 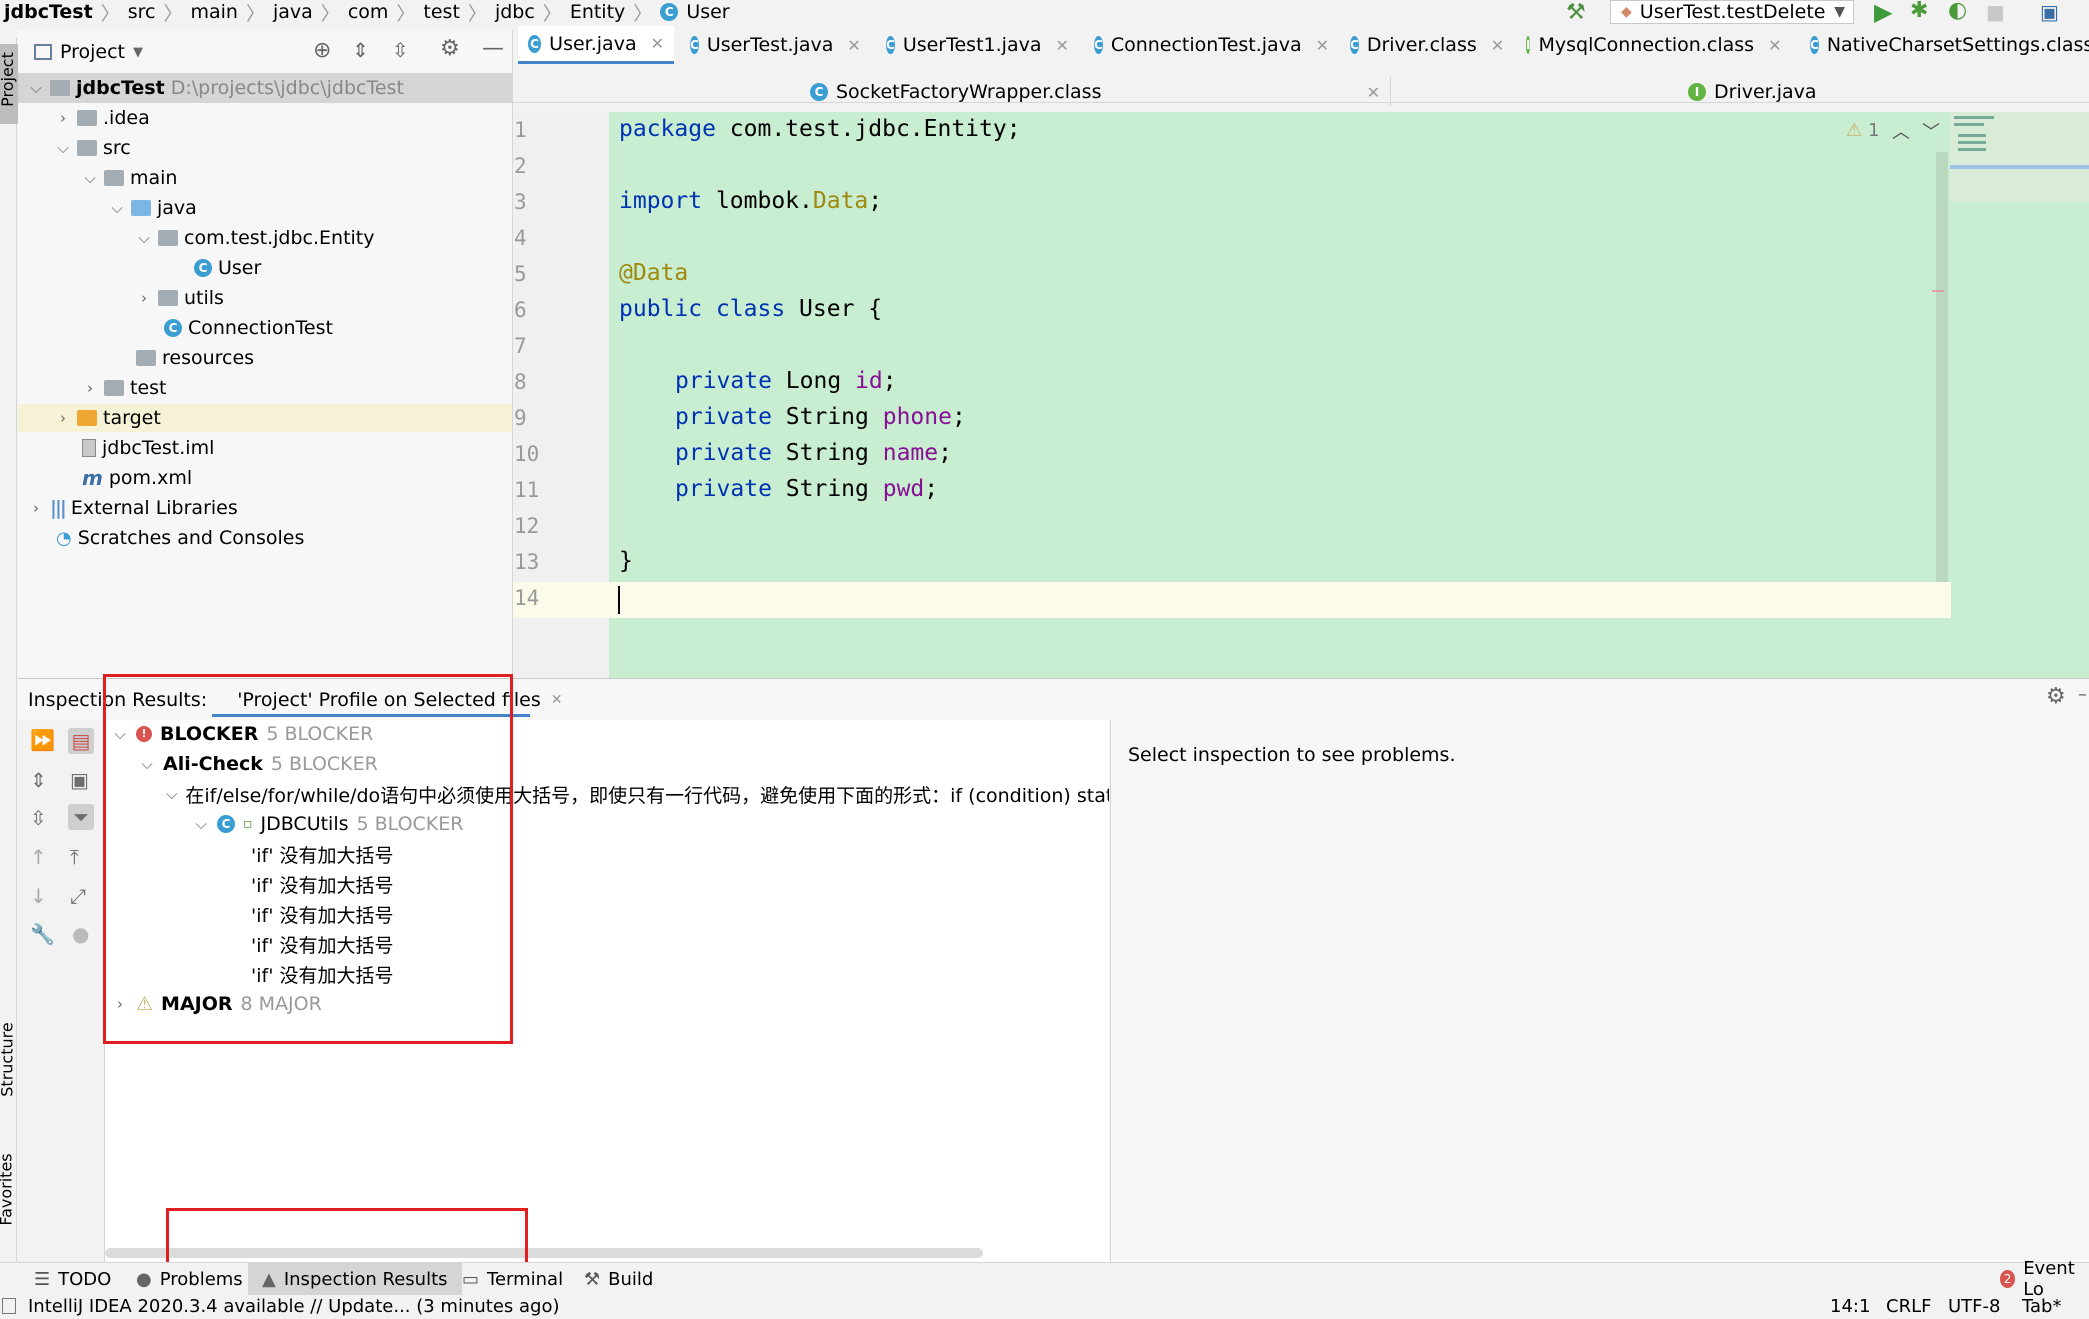 I want to click on wrench-icon: 🔧, so click(x=42, y=934).